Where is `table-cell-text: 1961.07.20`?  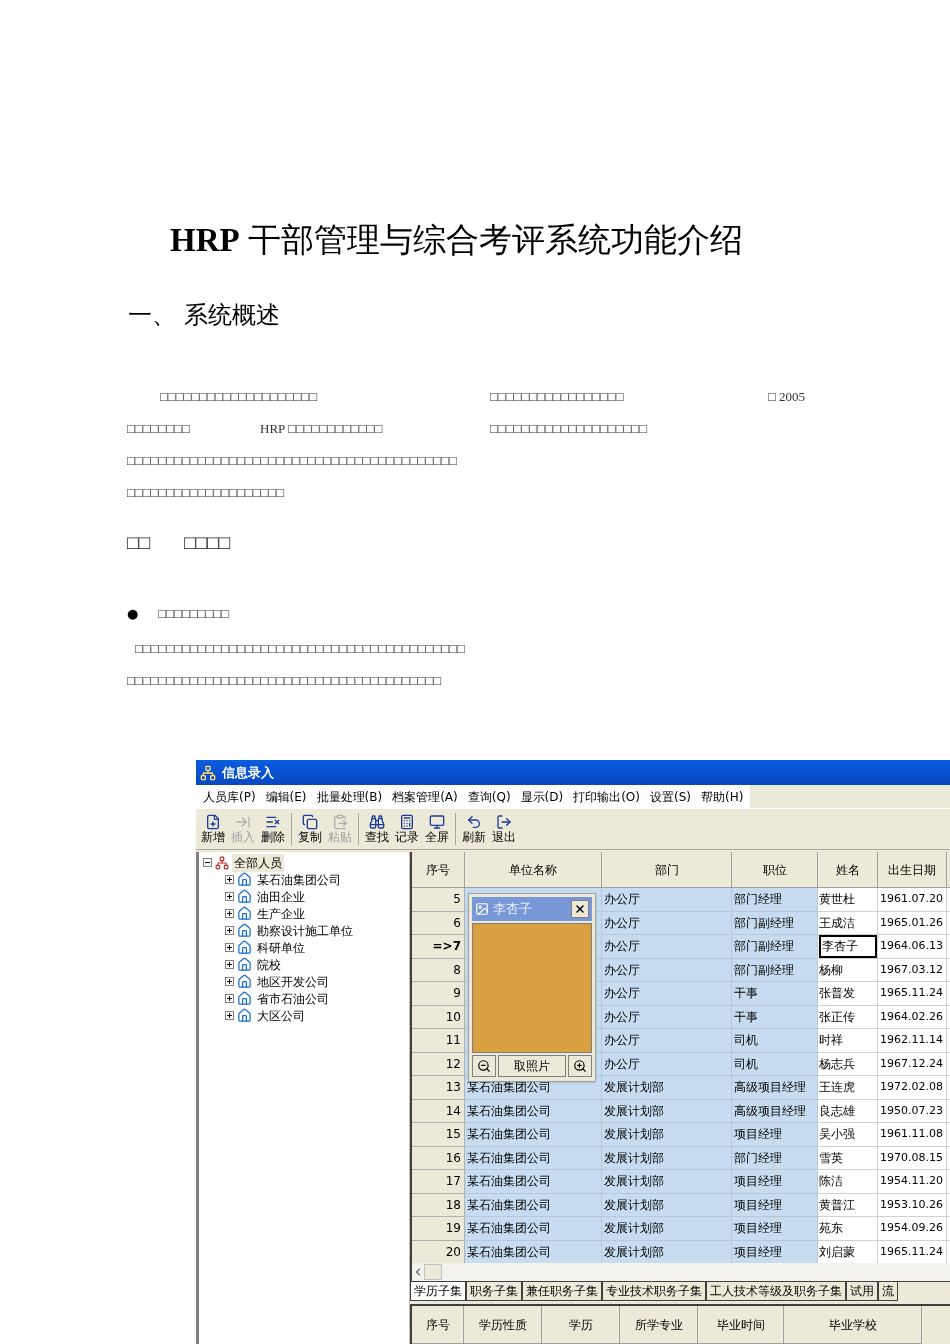
table-cell-text: 1961.07.20 is located at coordinates (911, 899).